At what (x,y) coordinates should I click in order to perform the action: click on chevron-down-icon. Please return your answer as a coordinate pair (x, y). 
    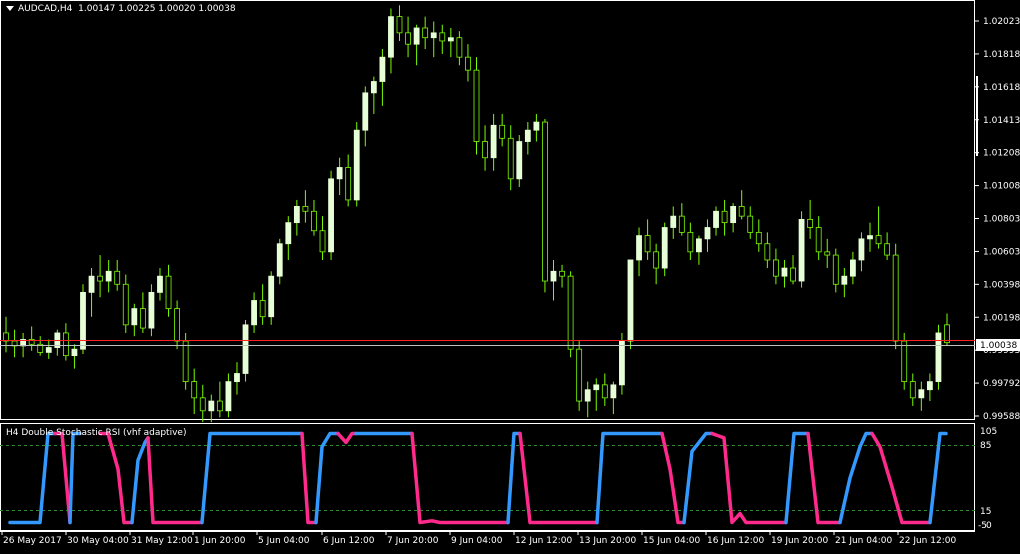
    Looking at the image, I should click on (10, 8).